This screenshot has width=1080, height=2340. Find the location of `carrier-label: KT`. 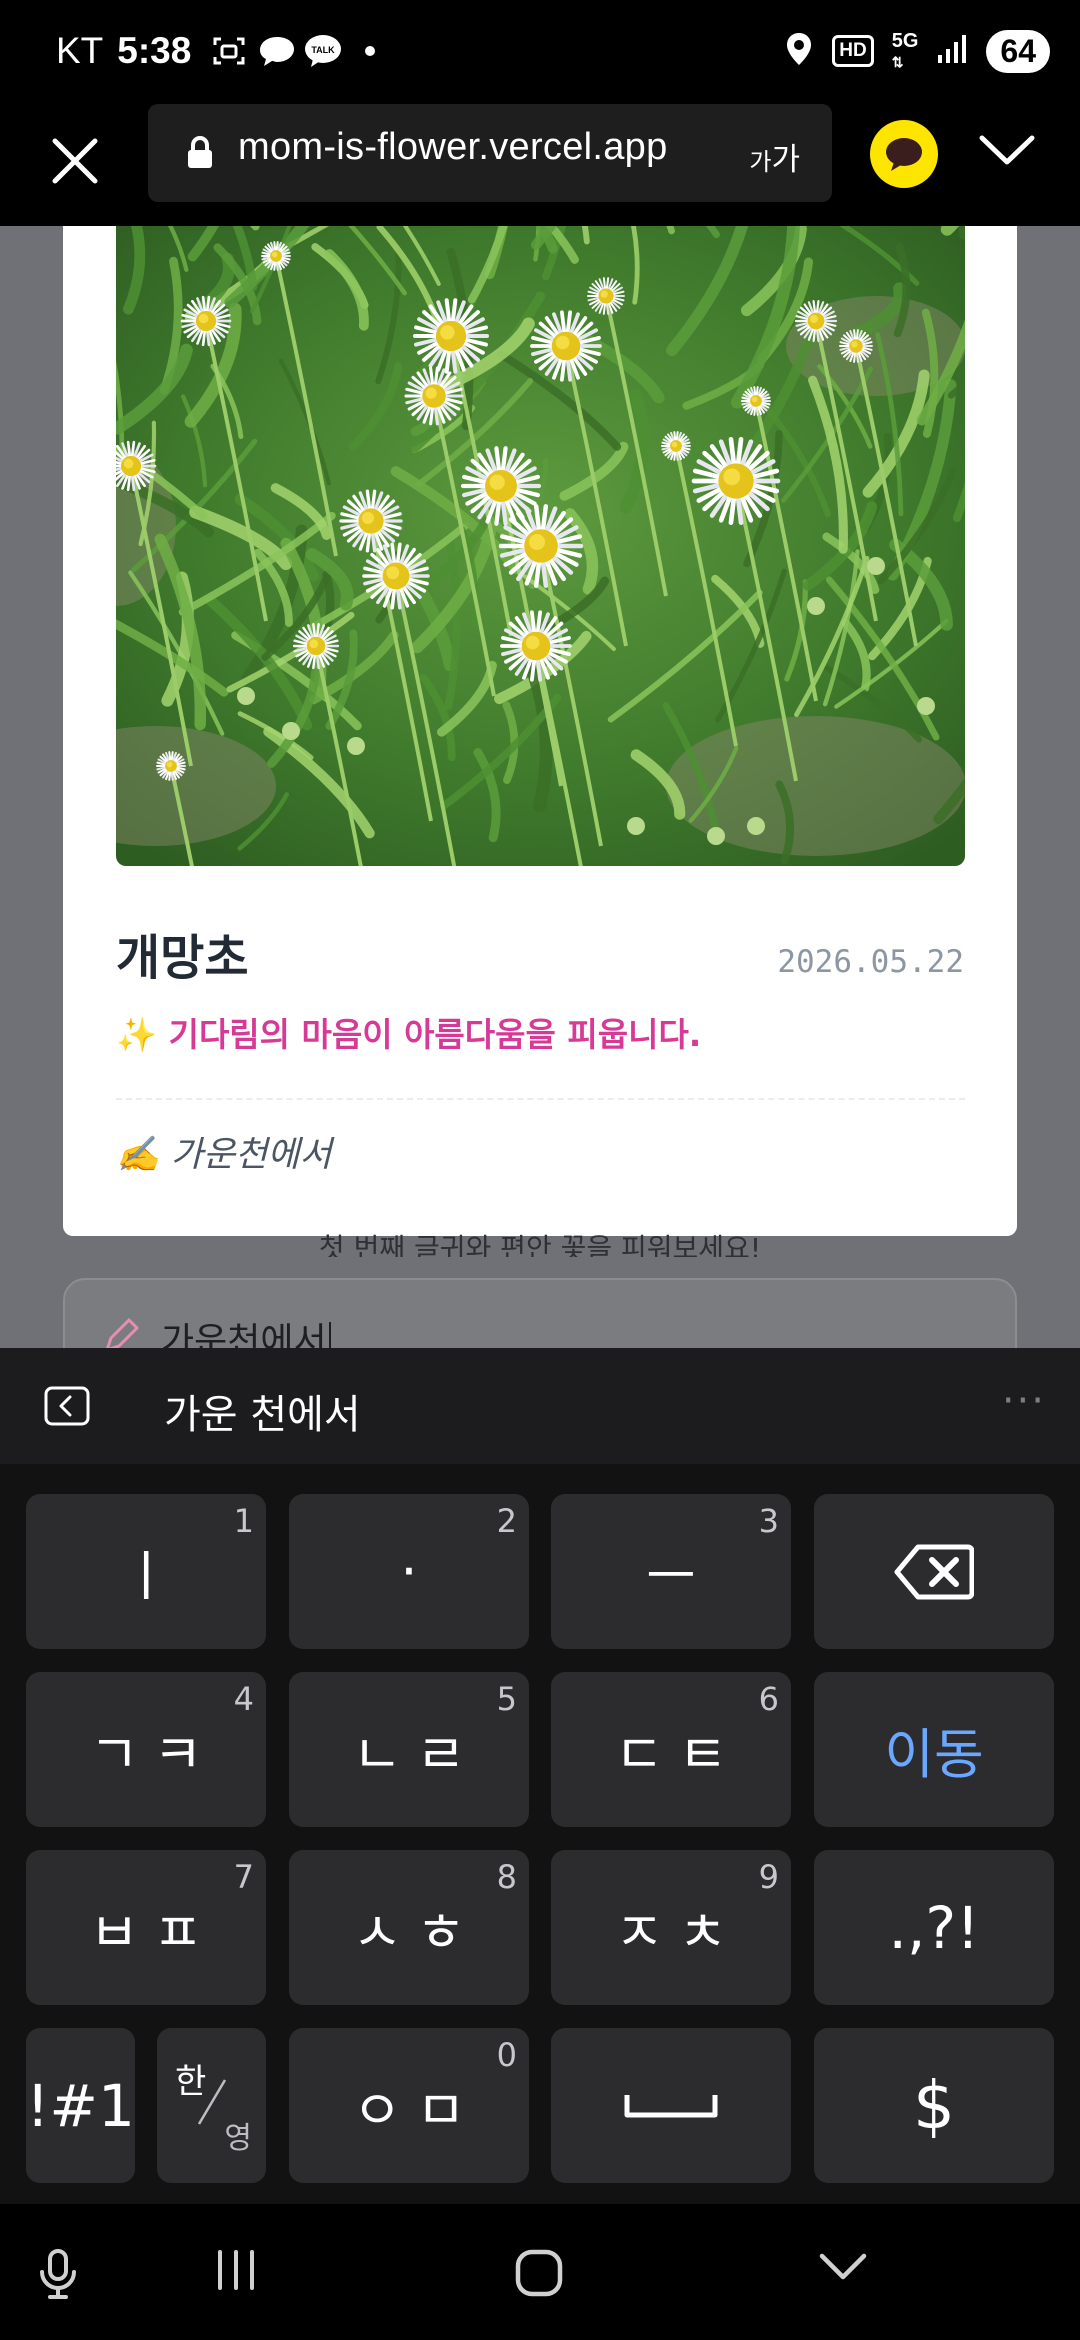

carrier-label: KT is located at coordinates (80, 50).